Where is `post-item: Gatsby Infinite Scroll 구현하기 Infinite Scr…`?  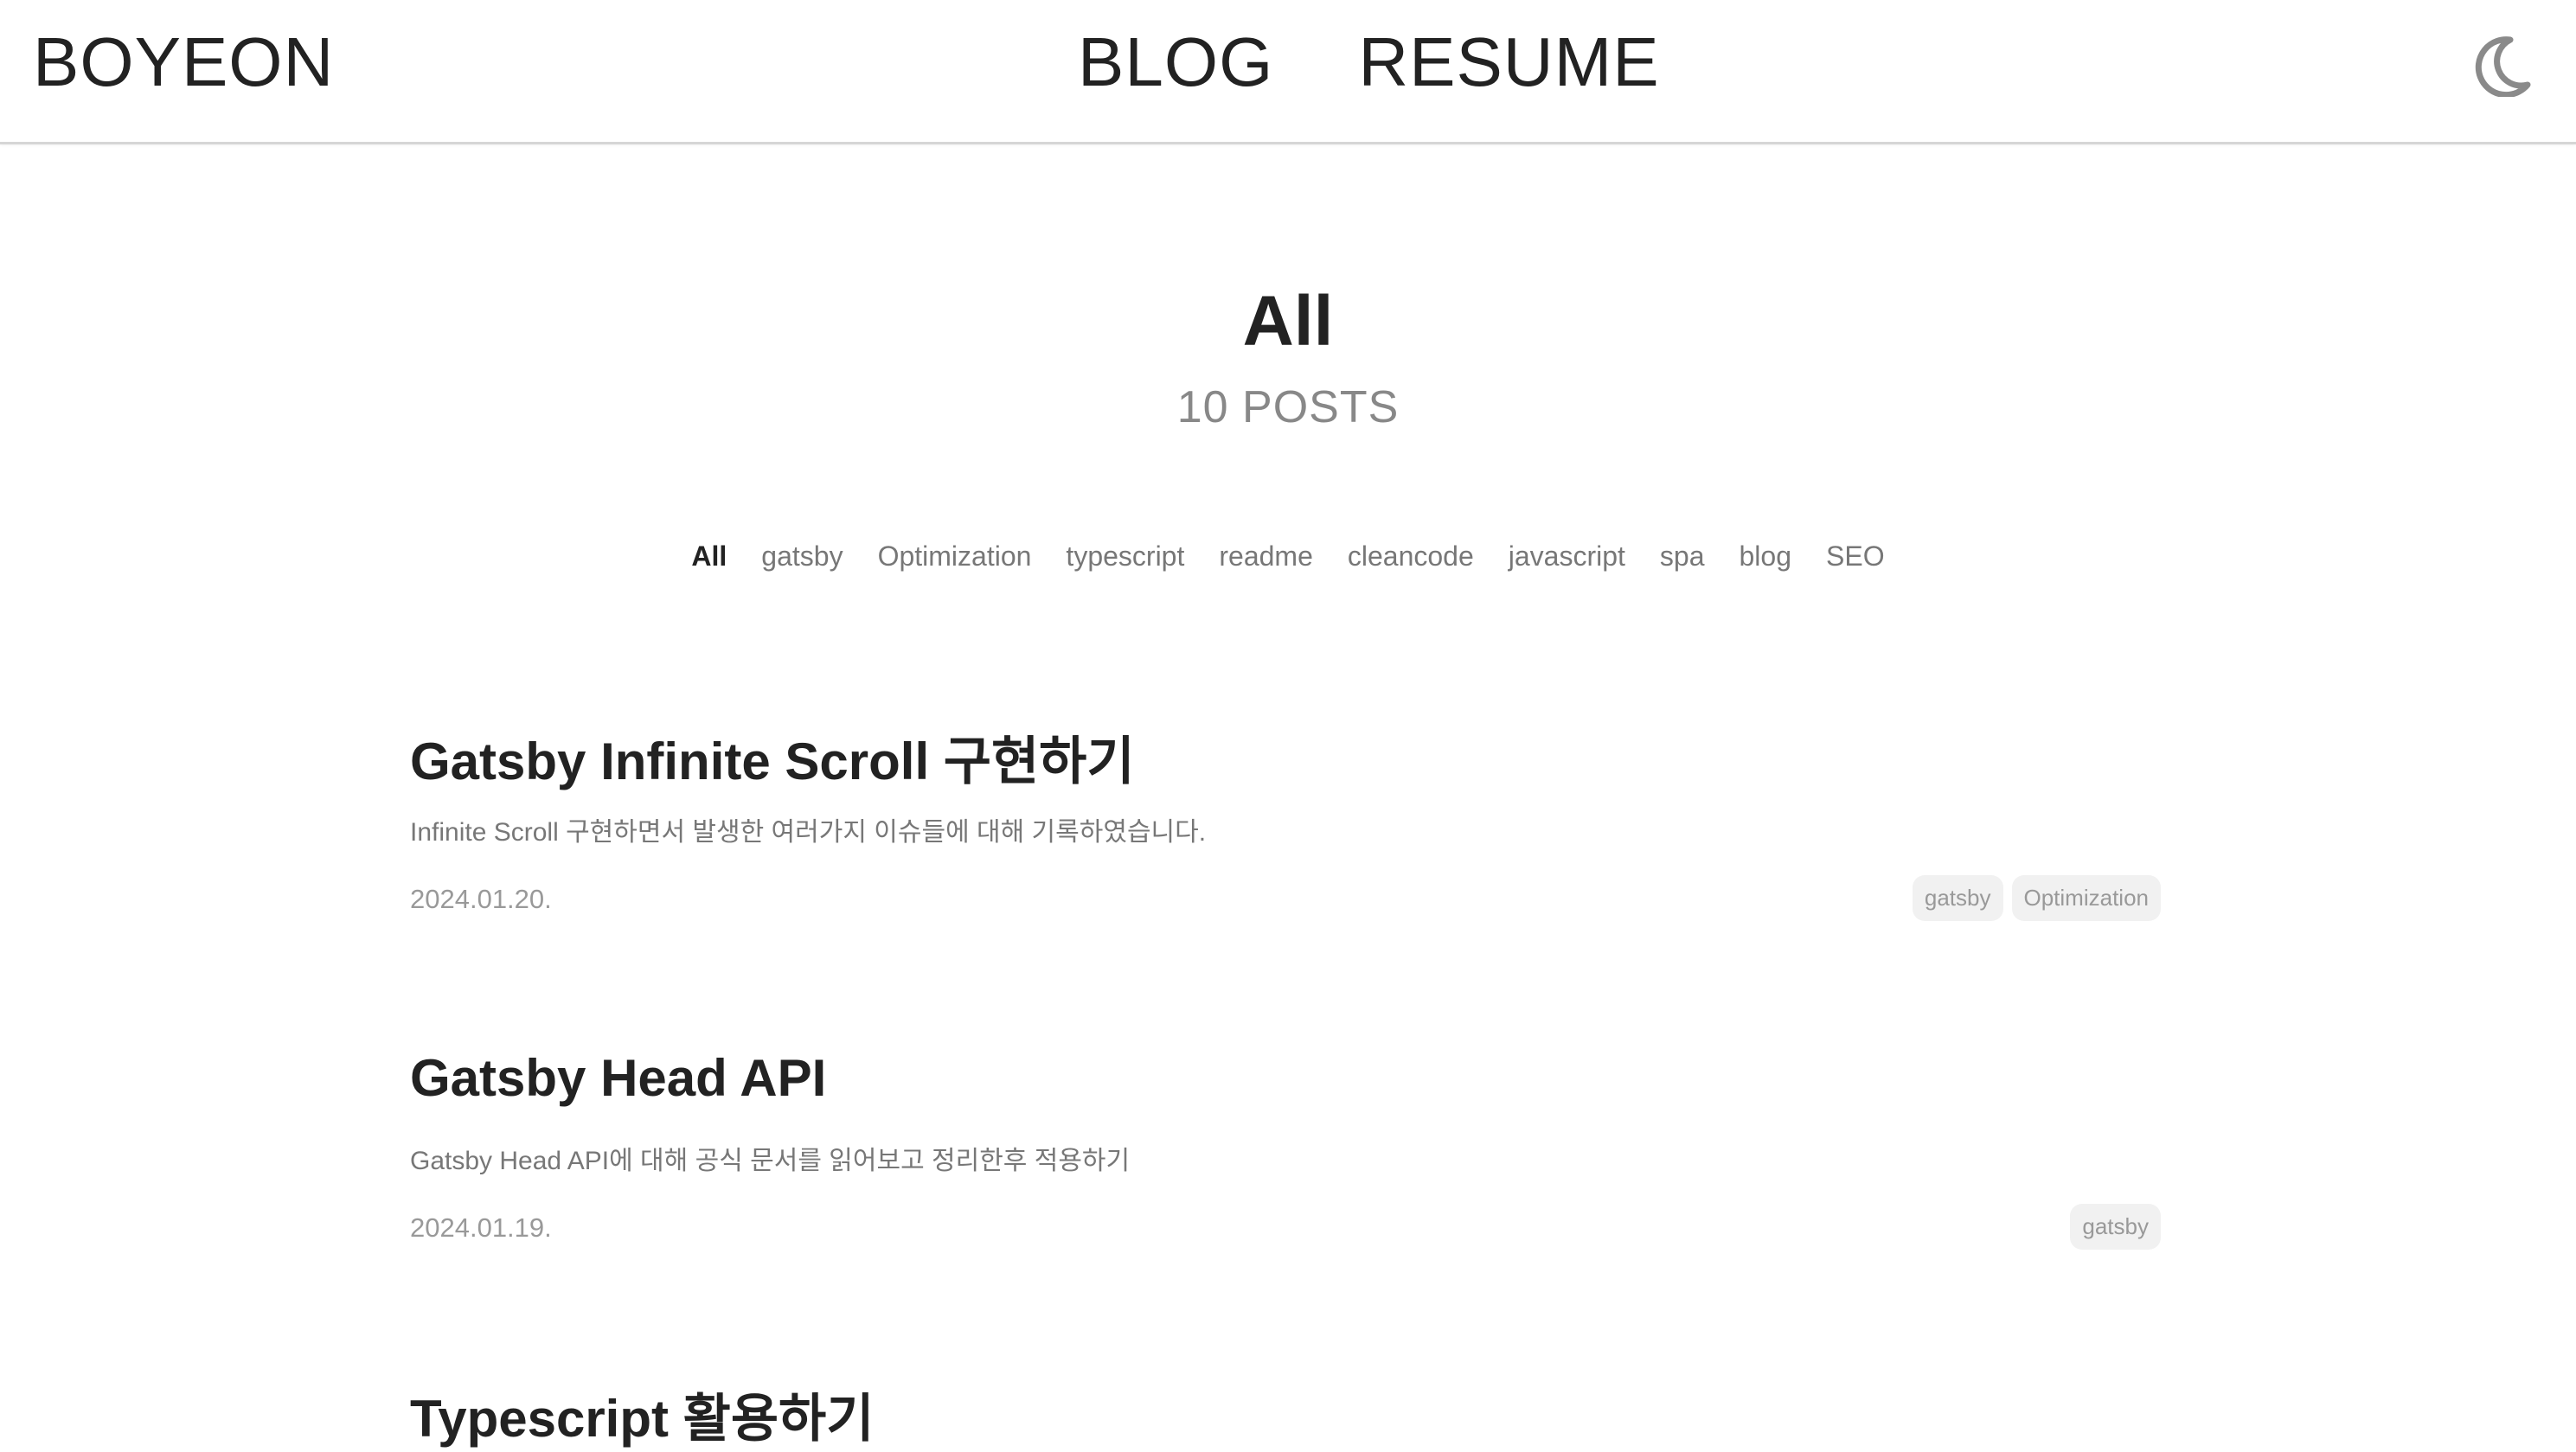
post-item: Gatsby Infinite Scroll 구현하기 Infinite Scr… is located at coordinates (1285, 820).